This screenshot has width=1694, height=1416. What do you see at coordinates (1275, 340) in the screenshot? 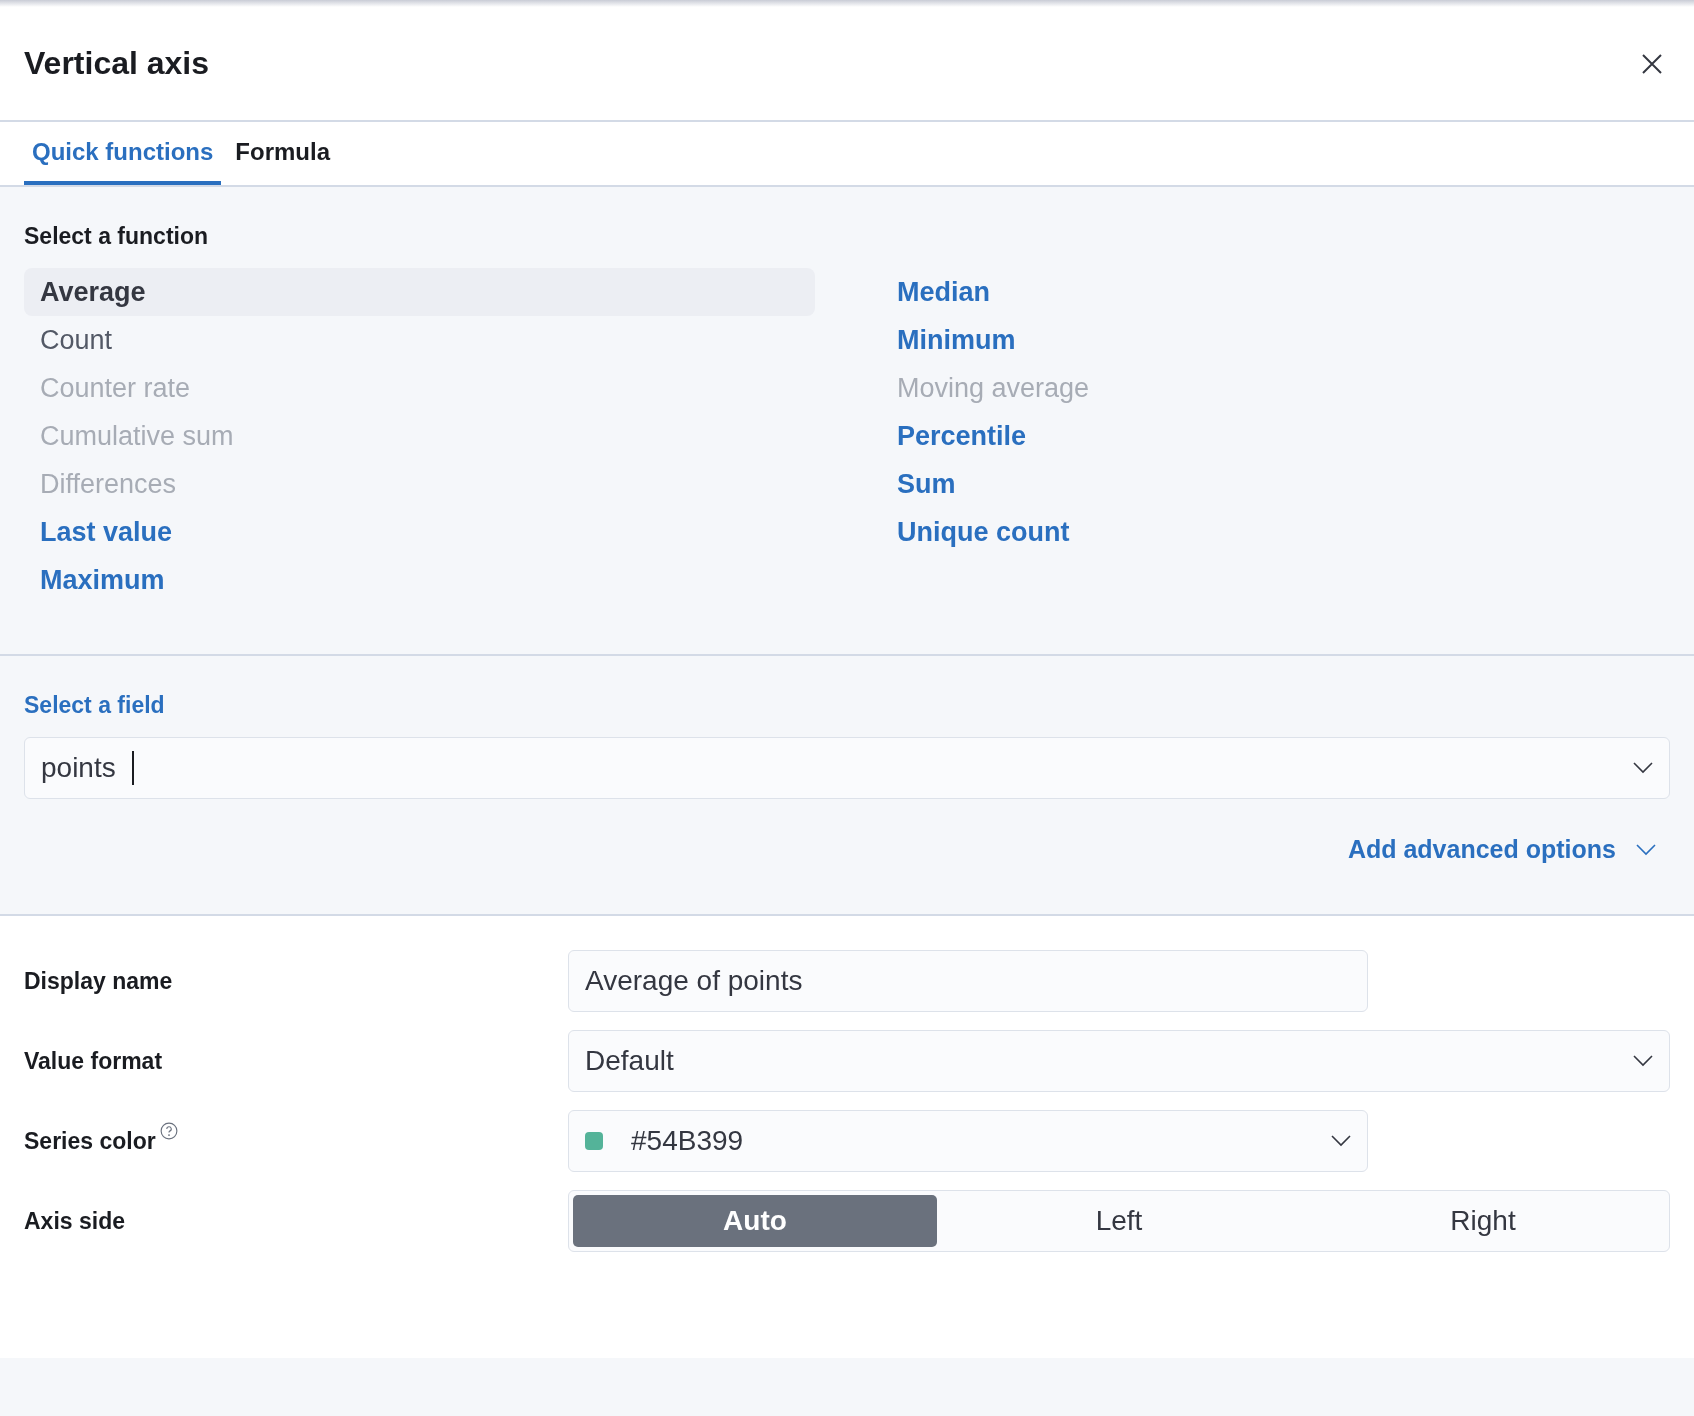
I see `function-option: Minimum` at bounding box center [1275, 340].